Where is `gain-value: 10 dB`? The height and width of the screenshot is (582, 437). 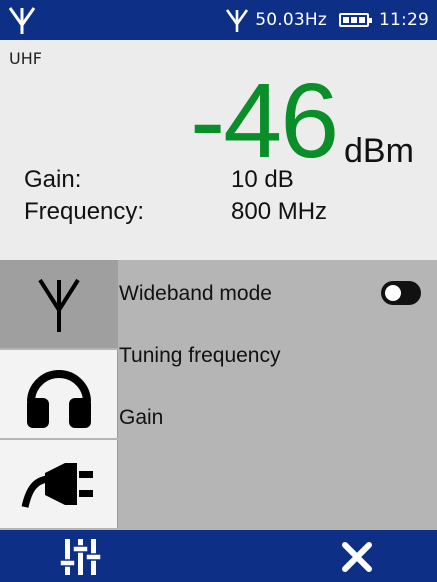 gain-value: 10 dB is located at coordinates (262, 179).